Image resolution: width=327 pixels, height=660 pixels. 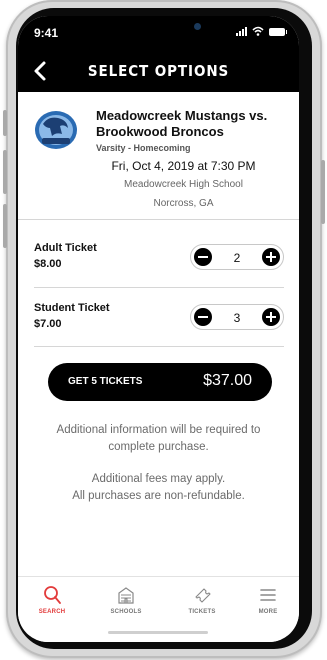 What do you see at coordinates (159, 267) in the screenshot?
I see `ticket-row-adult: Adult Ticket $8.00 2` at bounding box center [159, 267].